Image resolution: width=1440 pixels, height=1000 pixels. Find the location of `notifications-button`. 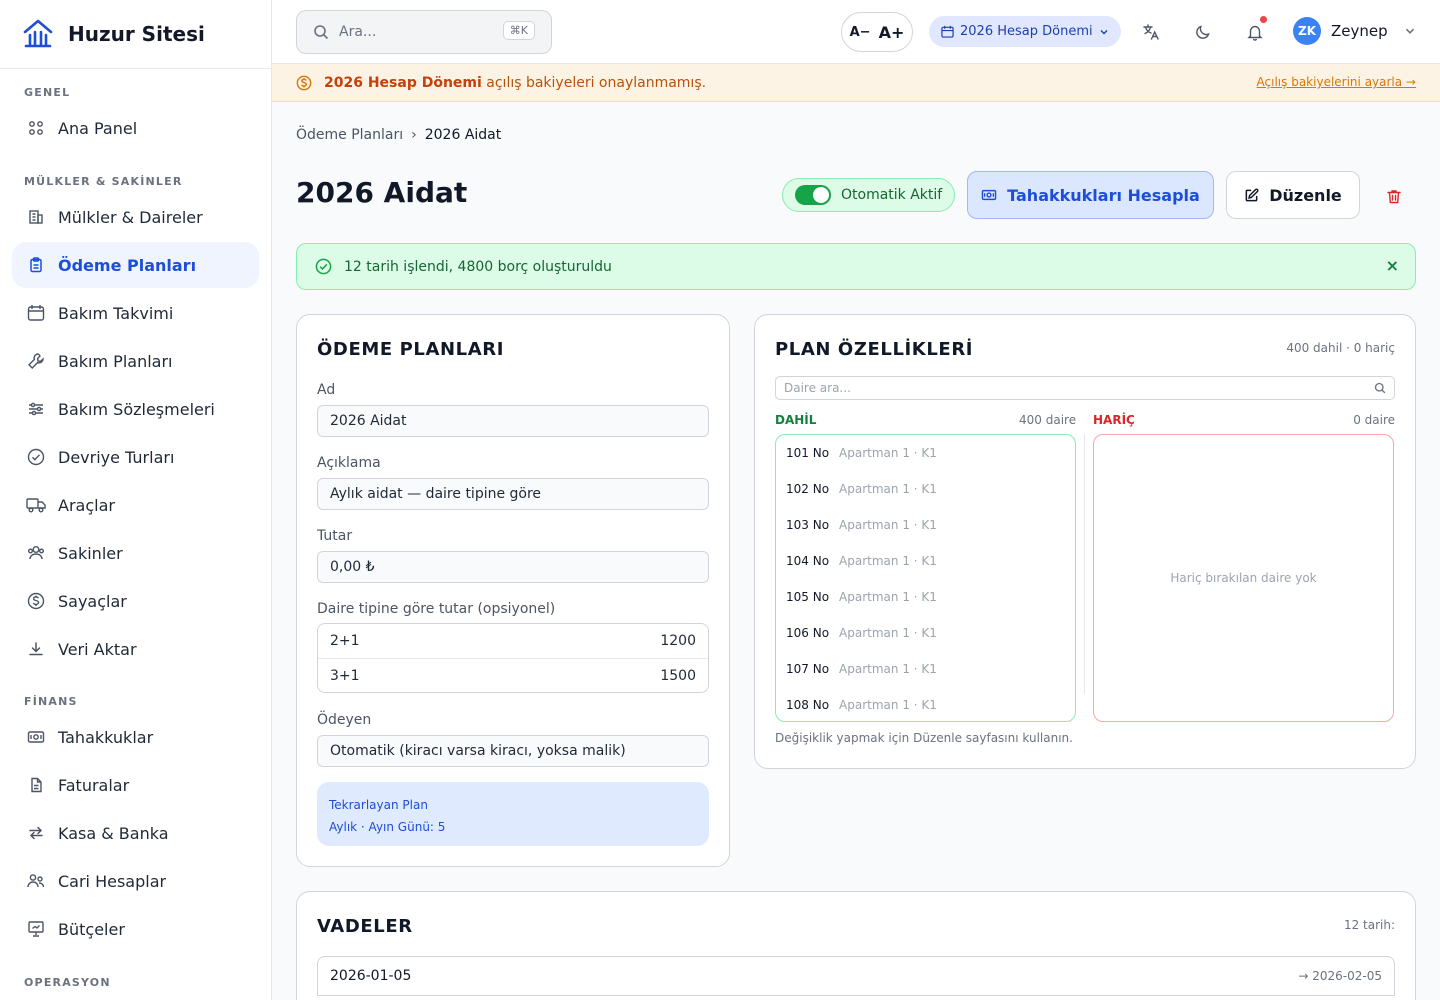

notifications-button is located at coordinates (1255, 30).